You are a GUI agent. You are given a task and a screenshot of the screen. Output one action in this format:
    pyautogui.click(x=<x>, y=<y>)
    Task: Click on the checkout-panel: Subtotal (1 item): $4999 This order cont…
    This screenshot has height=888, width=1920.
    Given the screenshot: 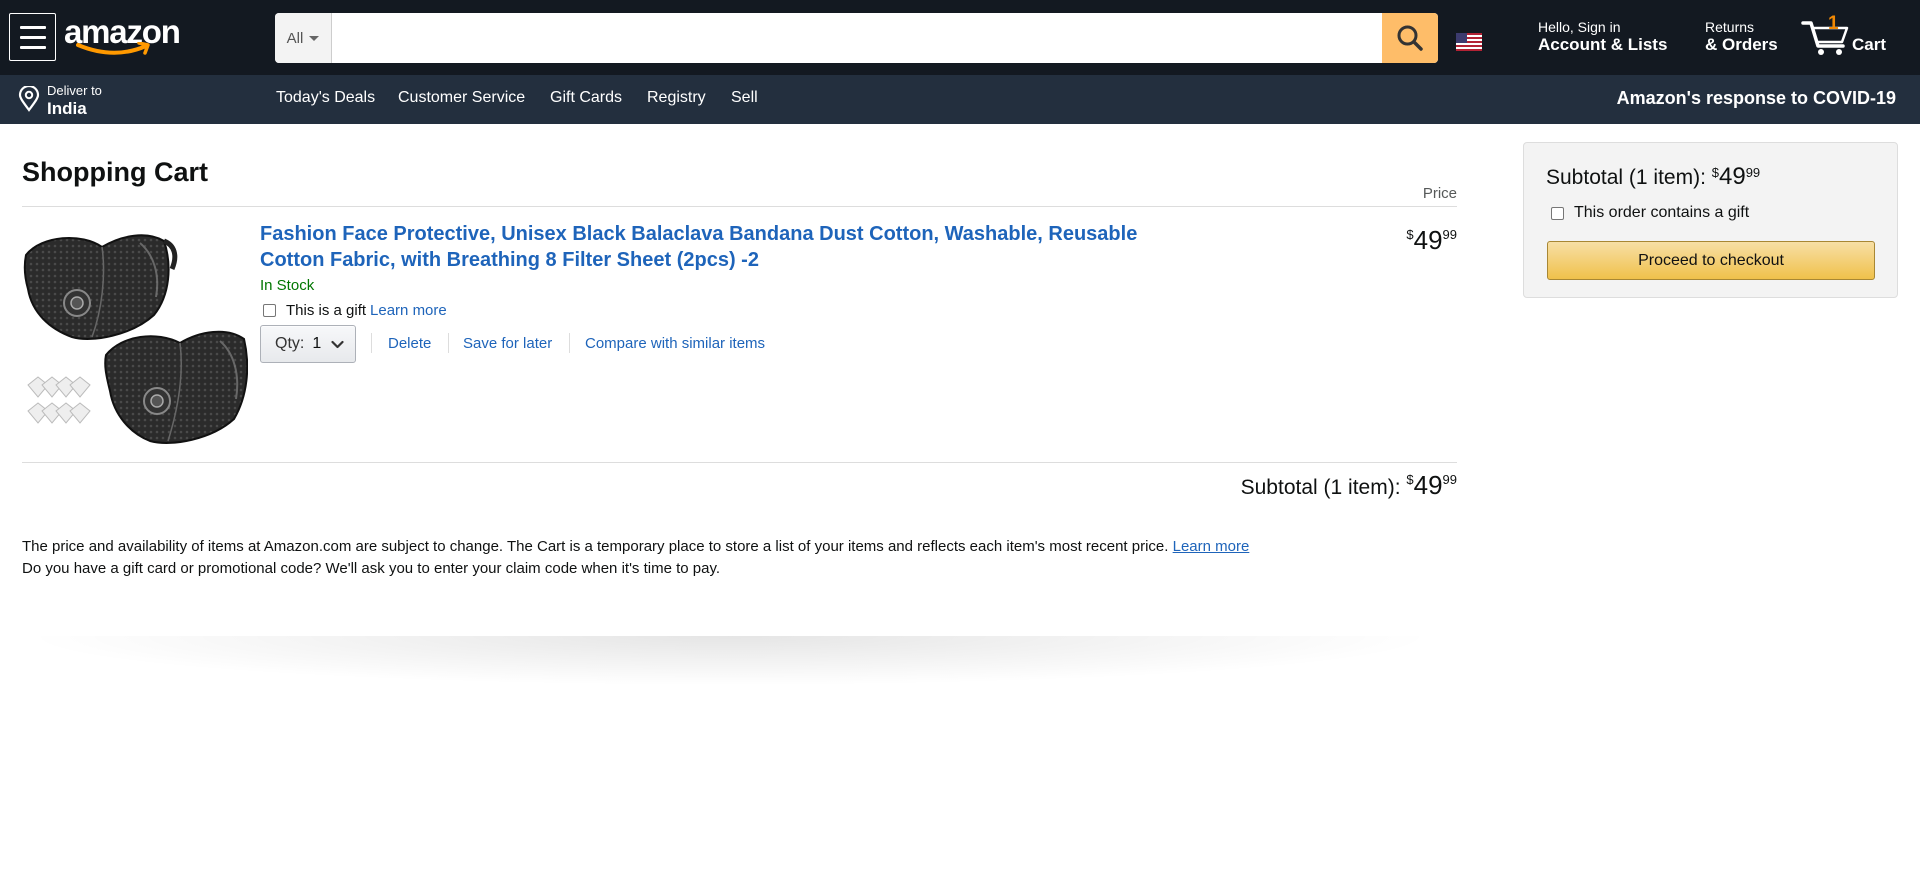 What is the action you would take?
    pyautogui.click(x=1710, y=220)
    